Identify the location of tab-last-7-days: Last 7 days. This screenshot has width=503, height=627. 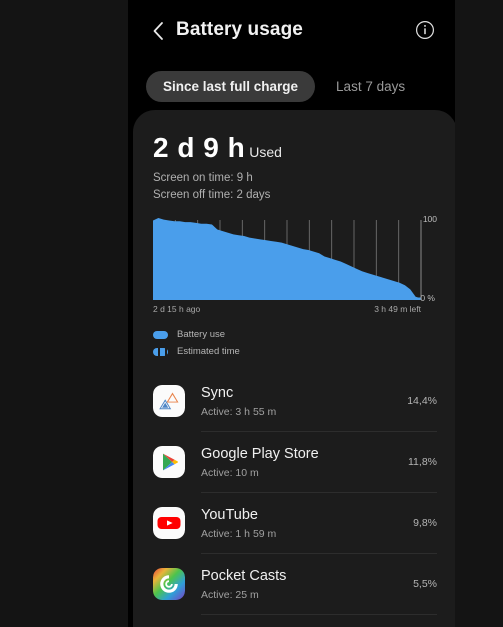
(370, 86).